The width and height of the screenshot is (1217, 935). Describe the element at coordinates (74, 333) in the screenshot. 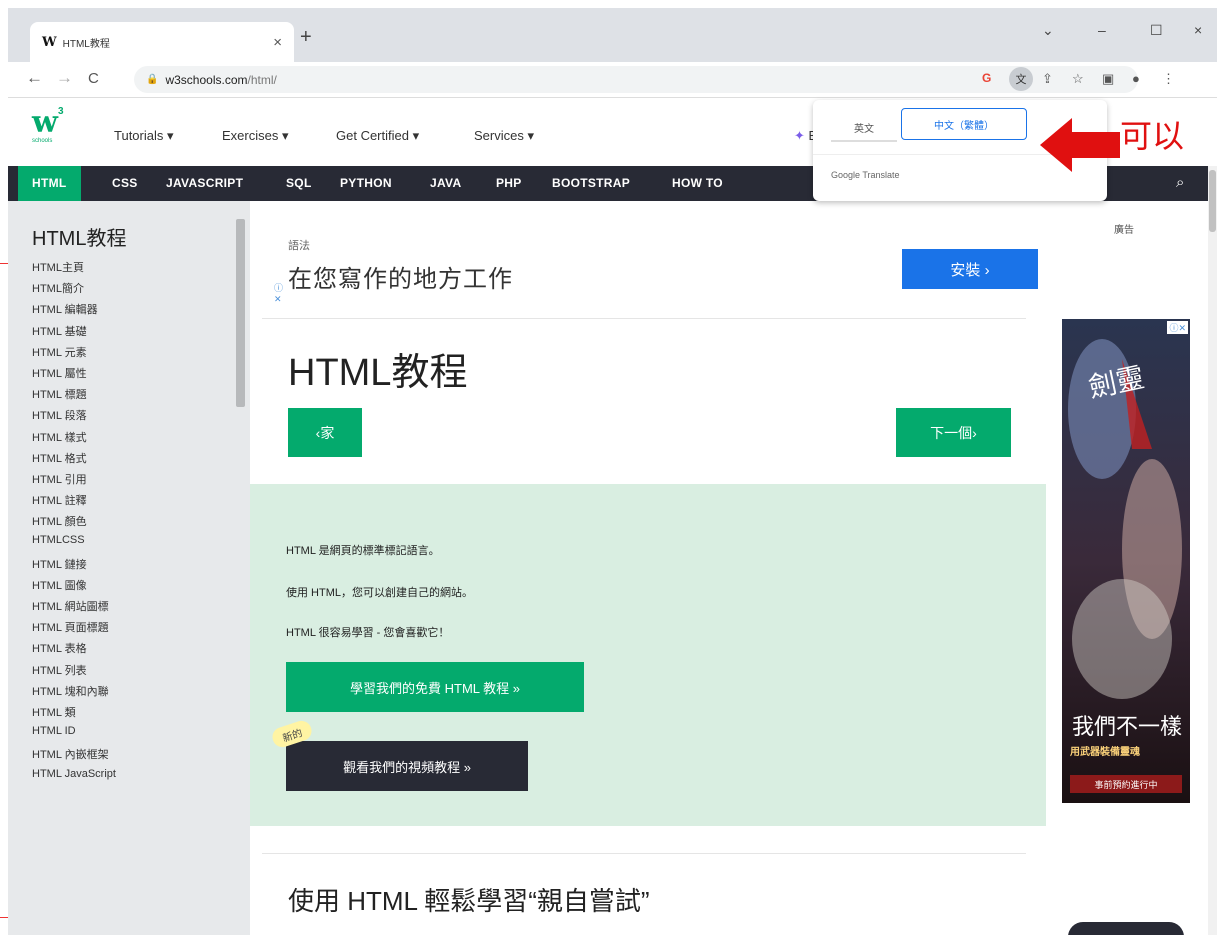

I see `sidebar-link: HTML 基礎` at that location.